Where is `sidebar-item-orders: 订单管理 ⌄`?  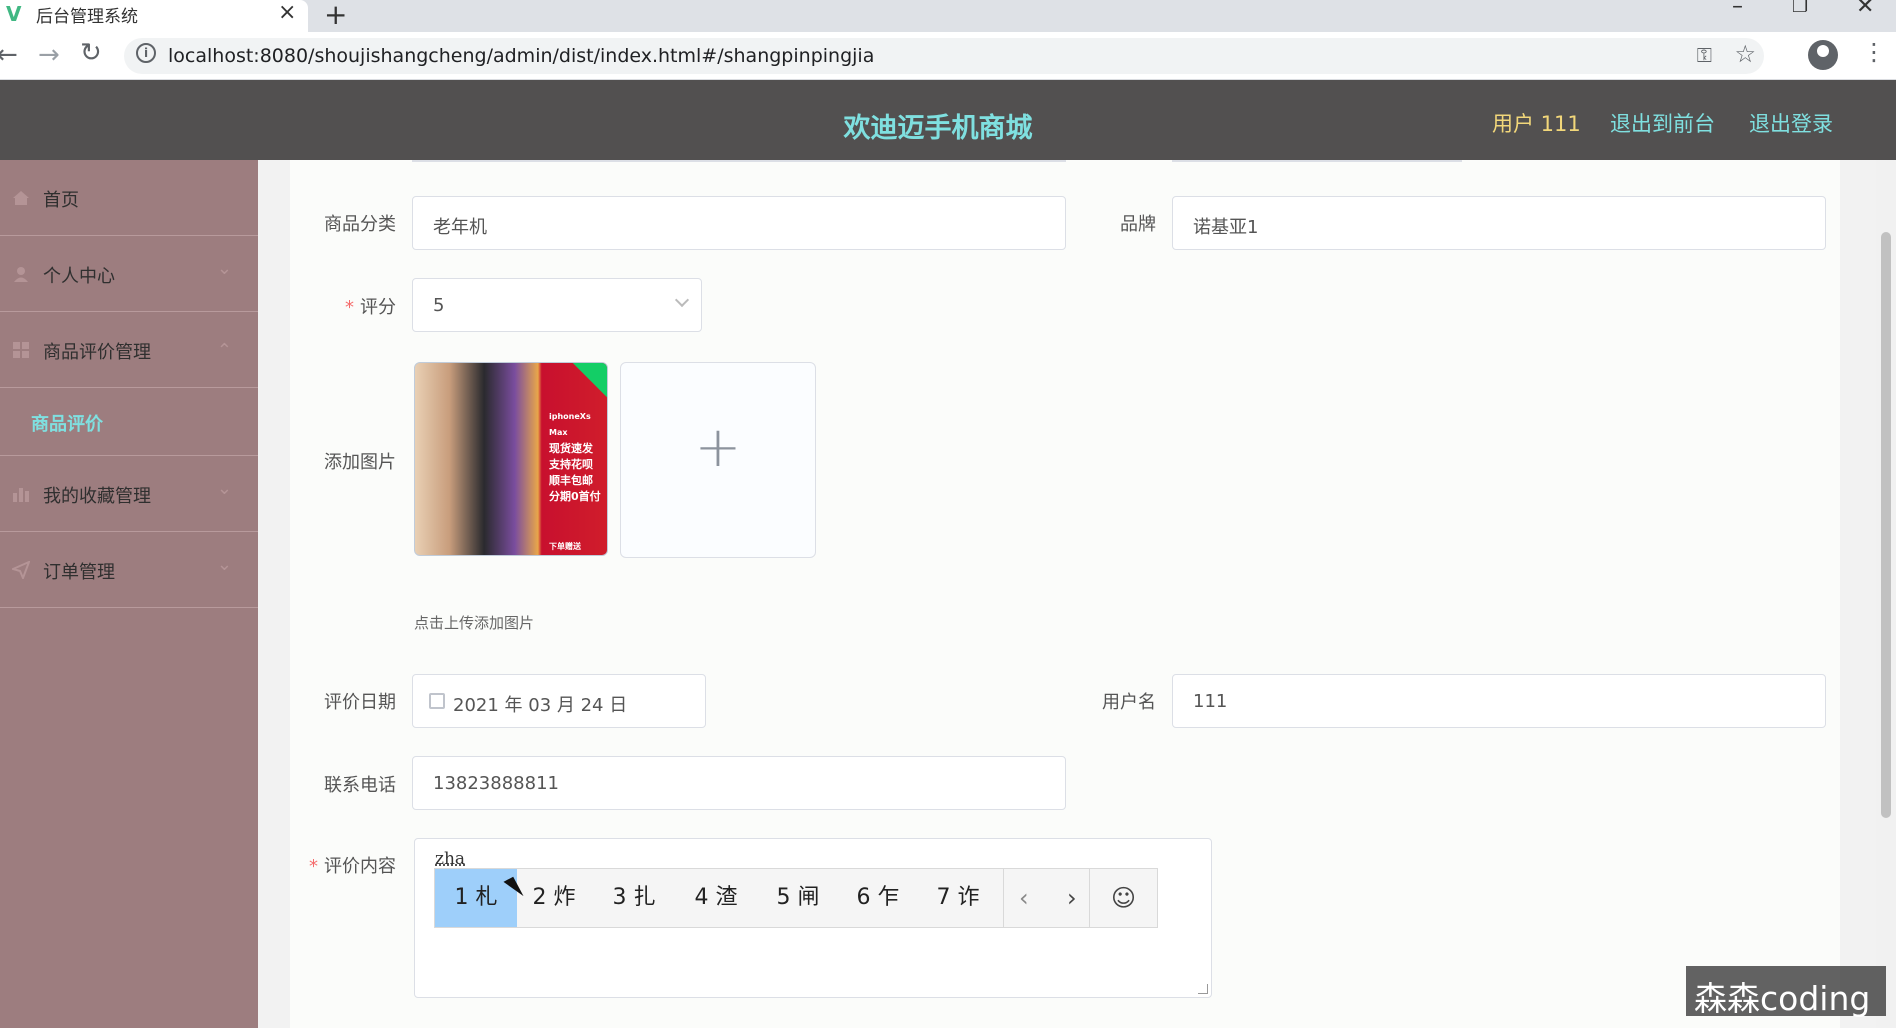 sidebar-item-orders: 订单管理 ⌄ is located at coordinates (129, 570).